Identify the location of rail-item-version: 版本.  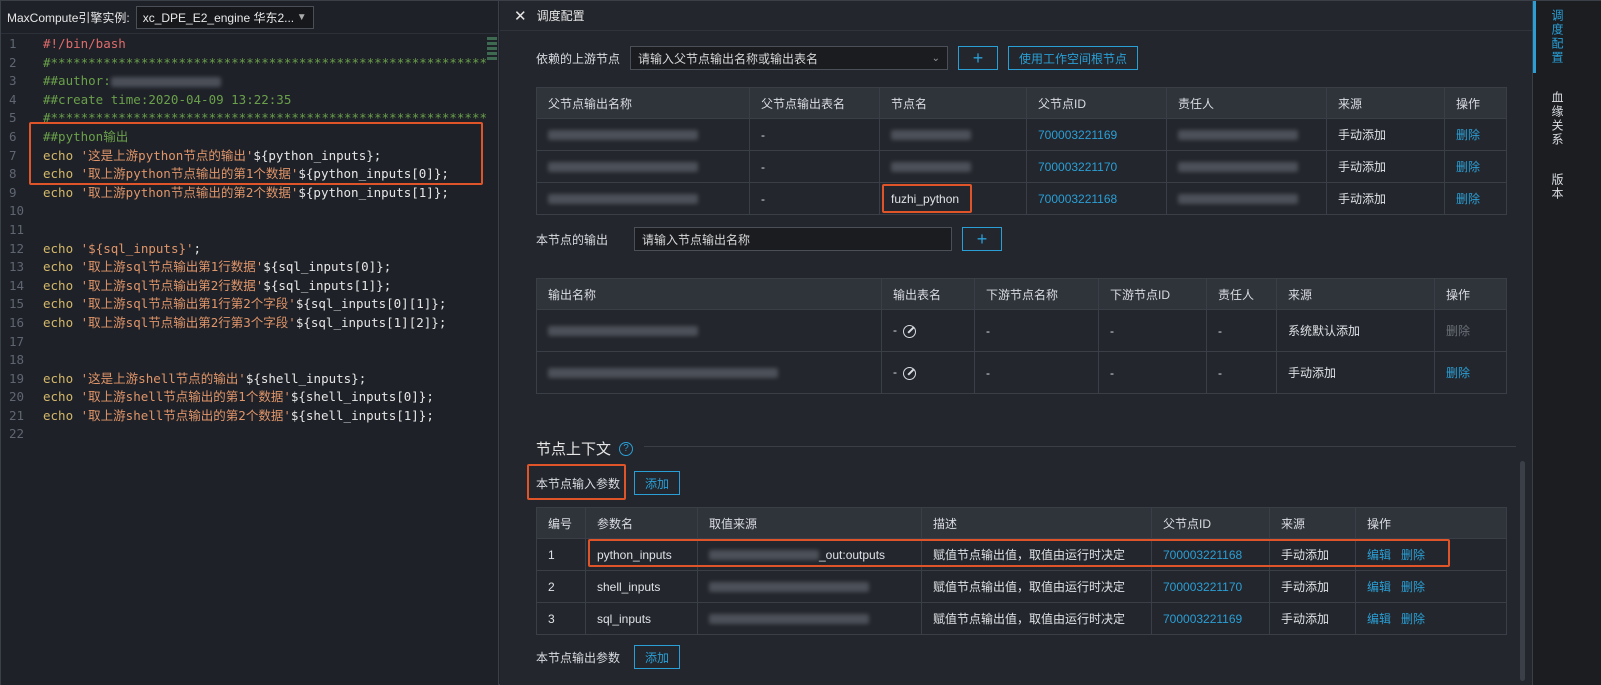
(1555, 187).